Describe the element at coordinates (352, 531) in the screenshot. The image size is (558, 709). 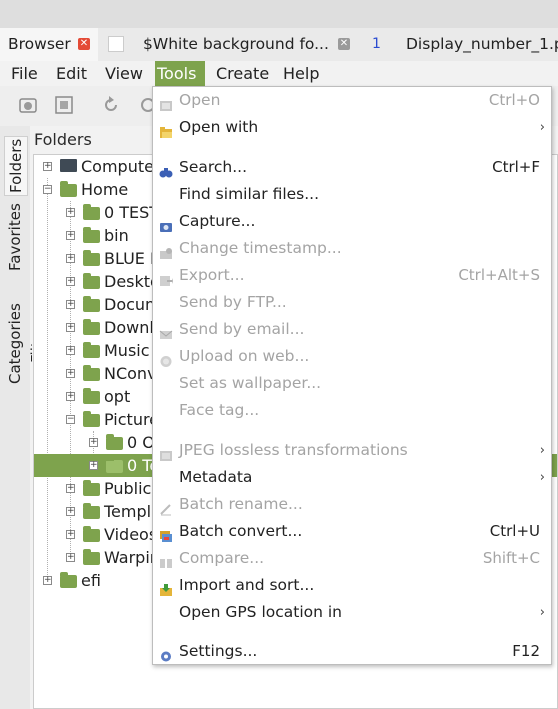
I see `menu-item-batch-convert: Batch convert... Ctrl+U` at that location.